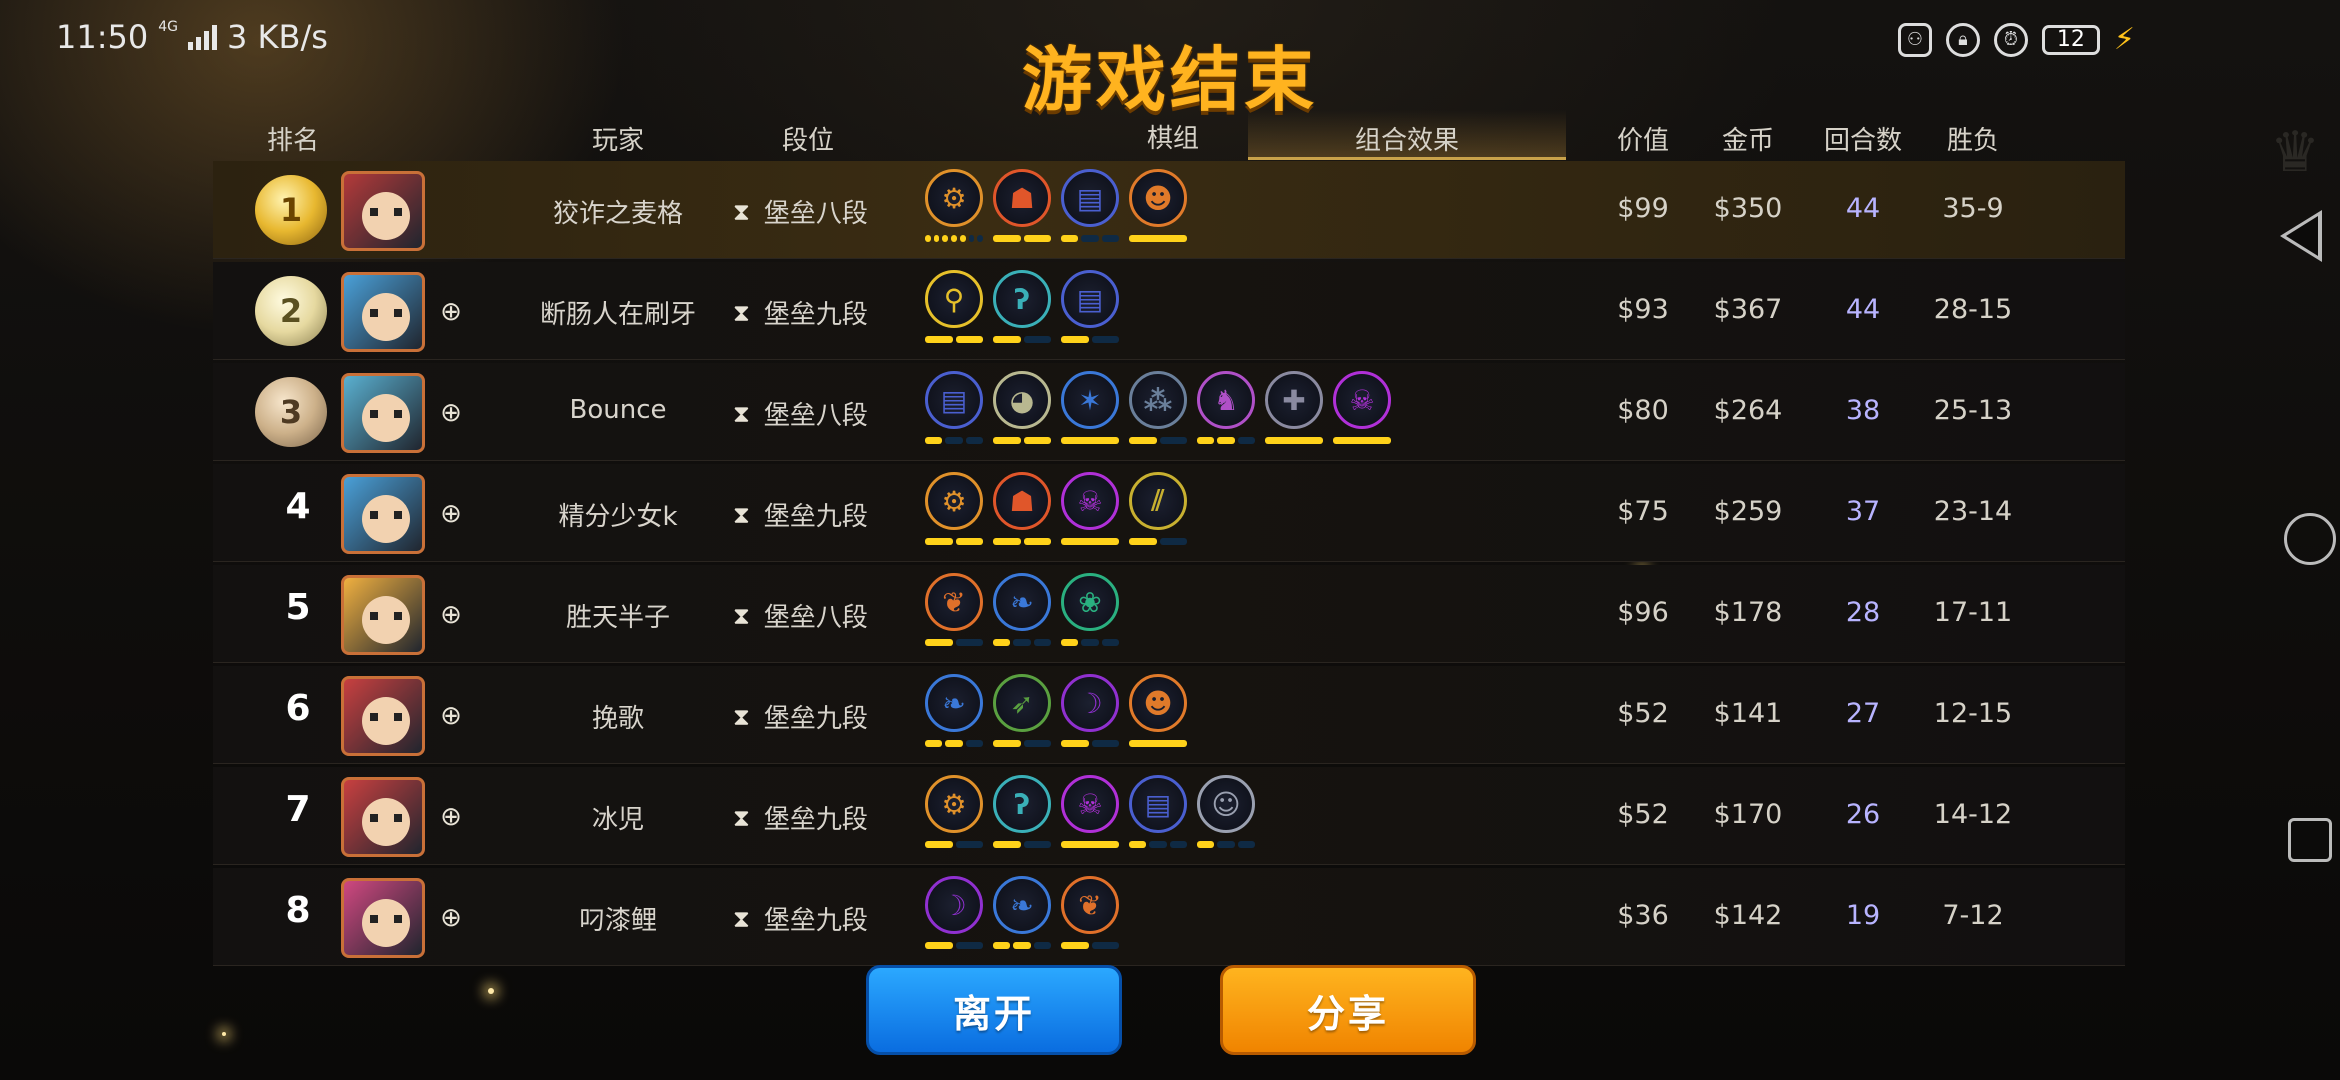 The image size is (2340, 1080). Describe the element at coordinates (617, 315) in the screenshot. I see `player-name: 断肠人在刷牙` at that location.